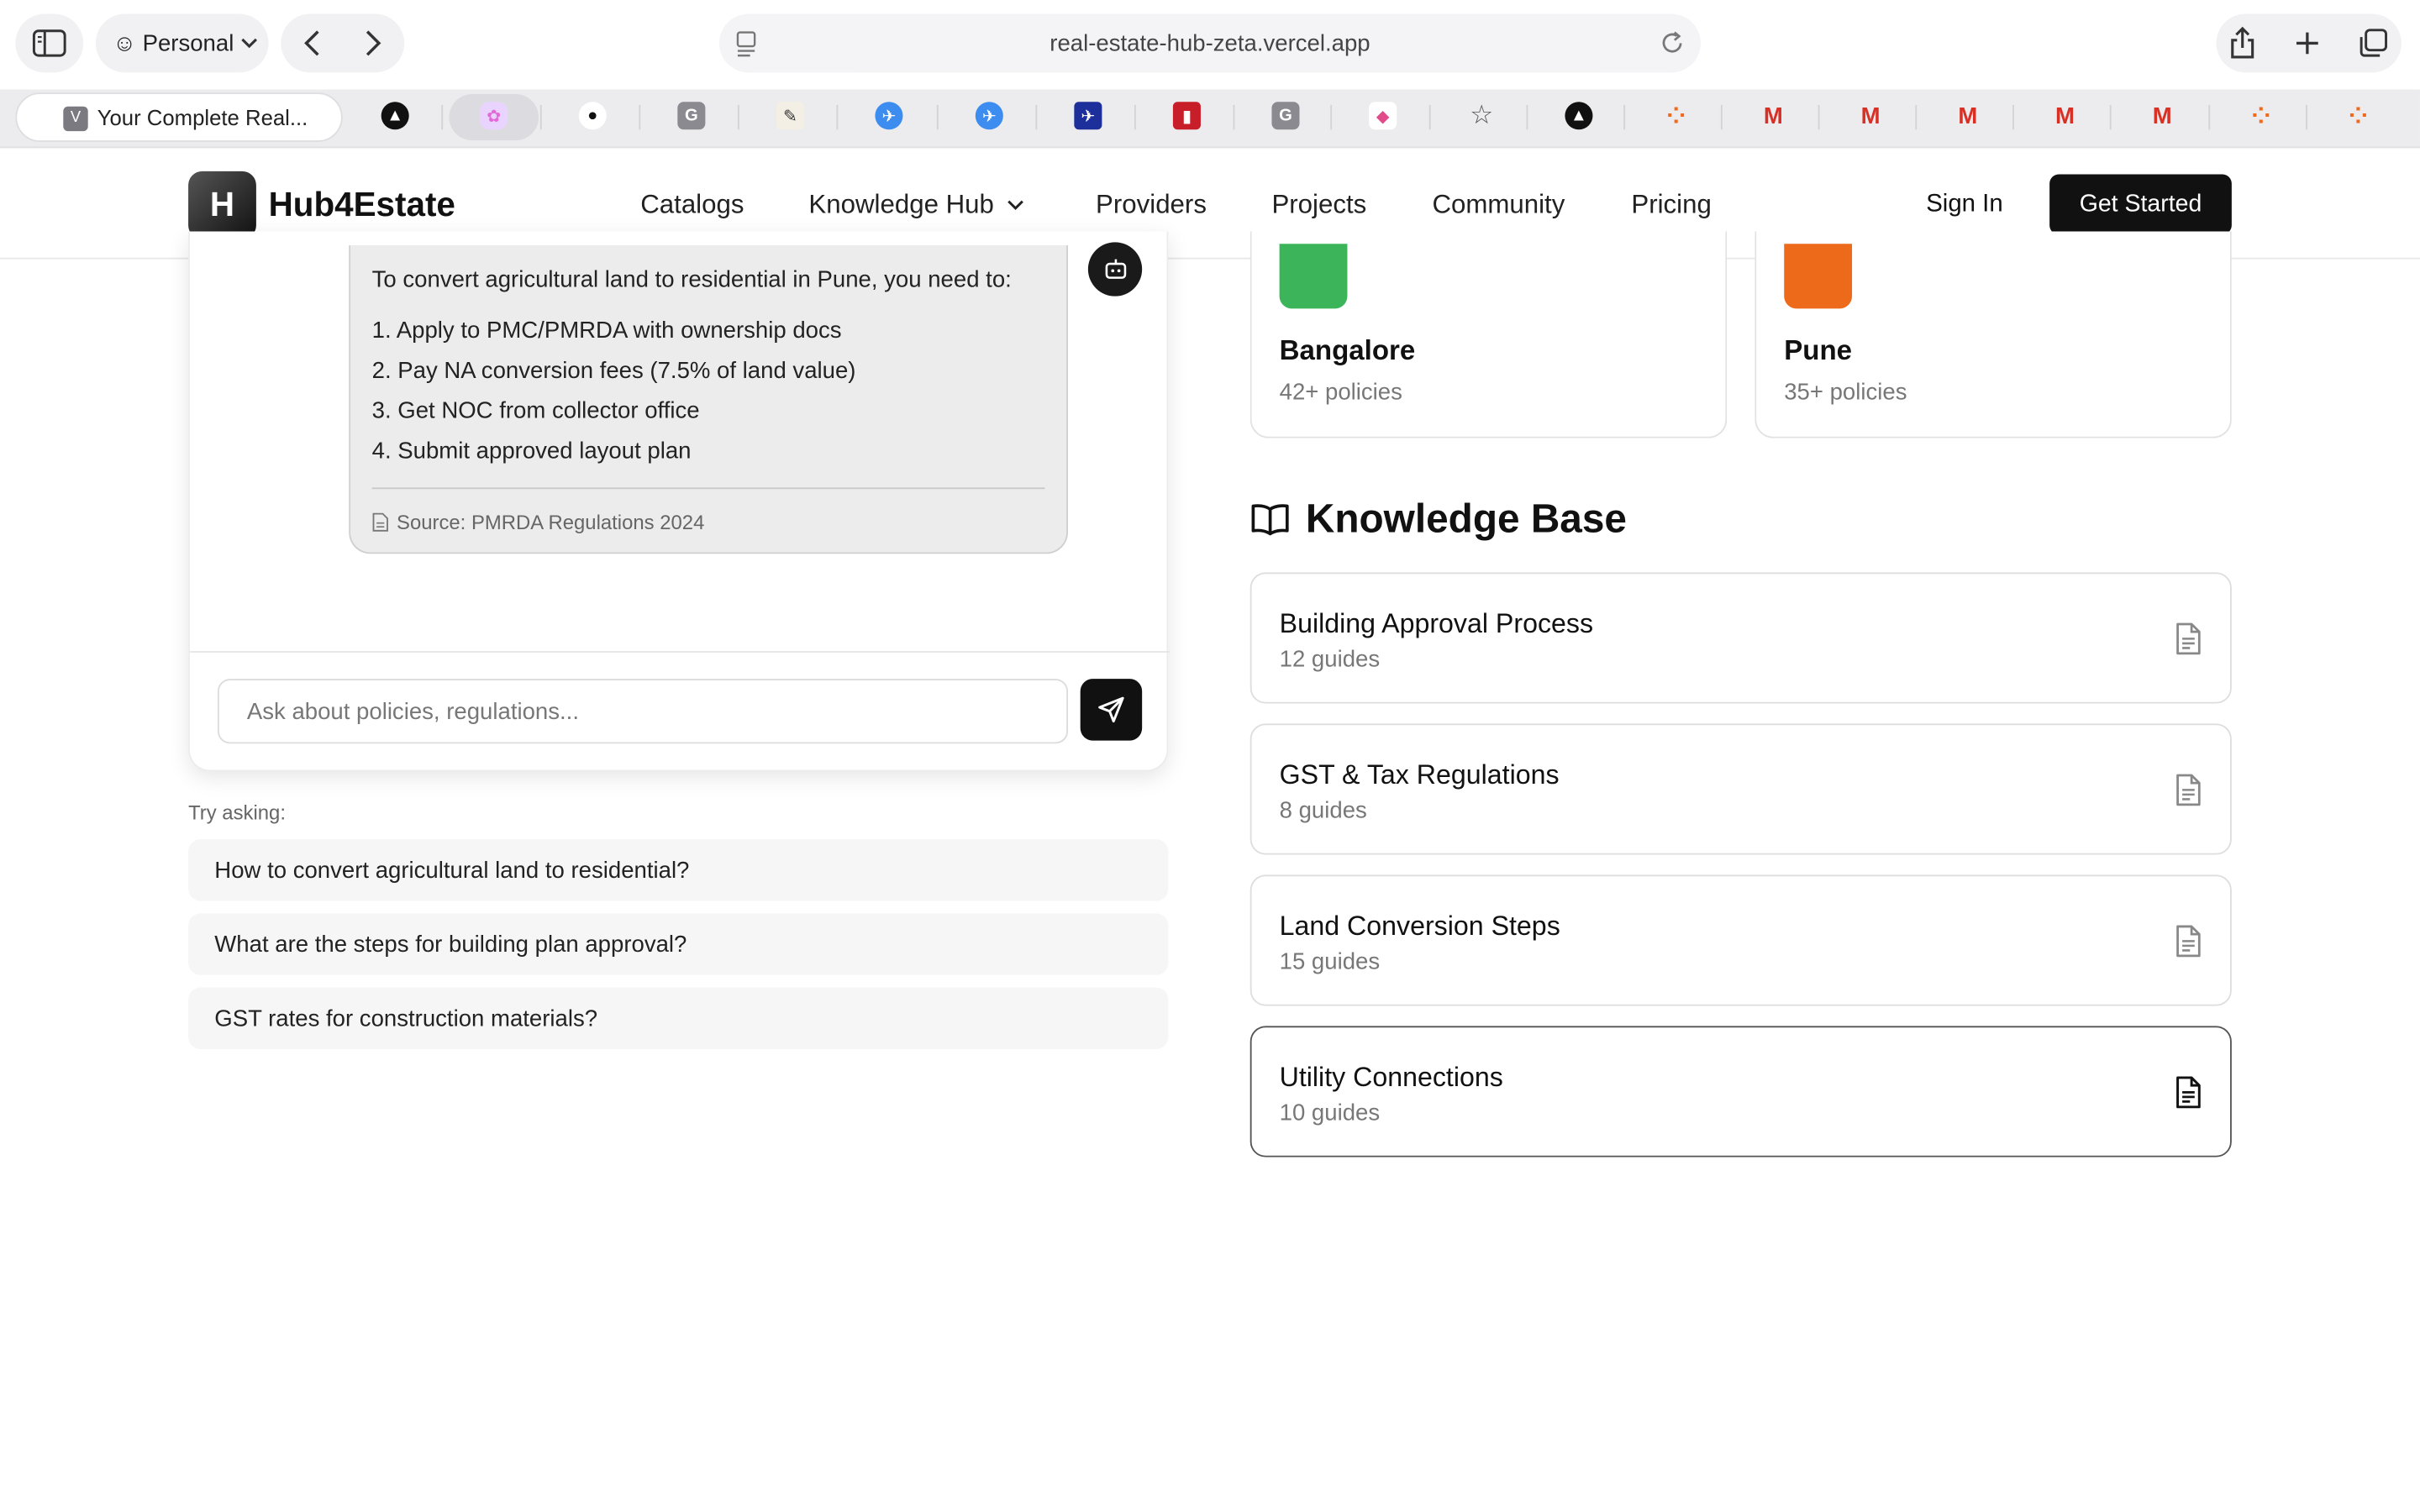 The width and height of the screenshot is (2420, 1512). What do you see at coordinates (1482, 114) in the screenshot?
I see `star-icon: ☆` at bounding box center [1482, 114].